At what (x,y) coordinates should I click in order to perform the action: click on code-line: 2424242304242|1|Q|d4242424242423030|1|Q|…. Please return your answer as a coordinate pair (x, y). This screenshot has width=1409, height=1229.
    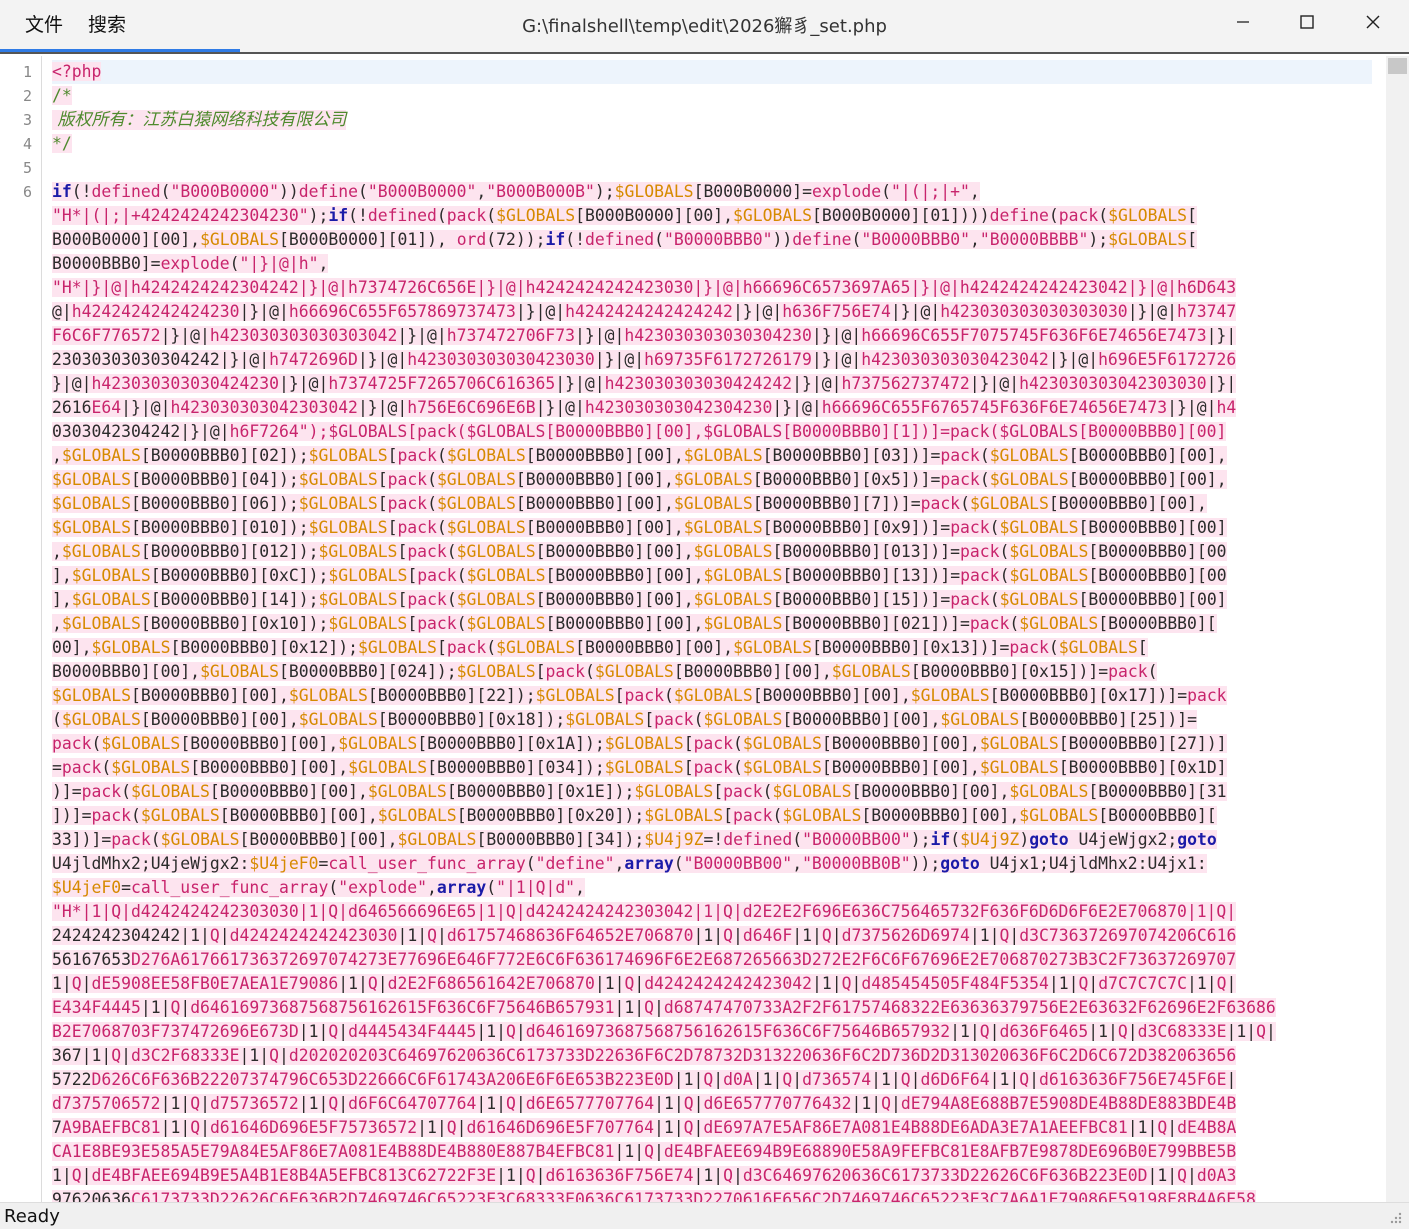
    Looking at the image, I should click on (712, 936).